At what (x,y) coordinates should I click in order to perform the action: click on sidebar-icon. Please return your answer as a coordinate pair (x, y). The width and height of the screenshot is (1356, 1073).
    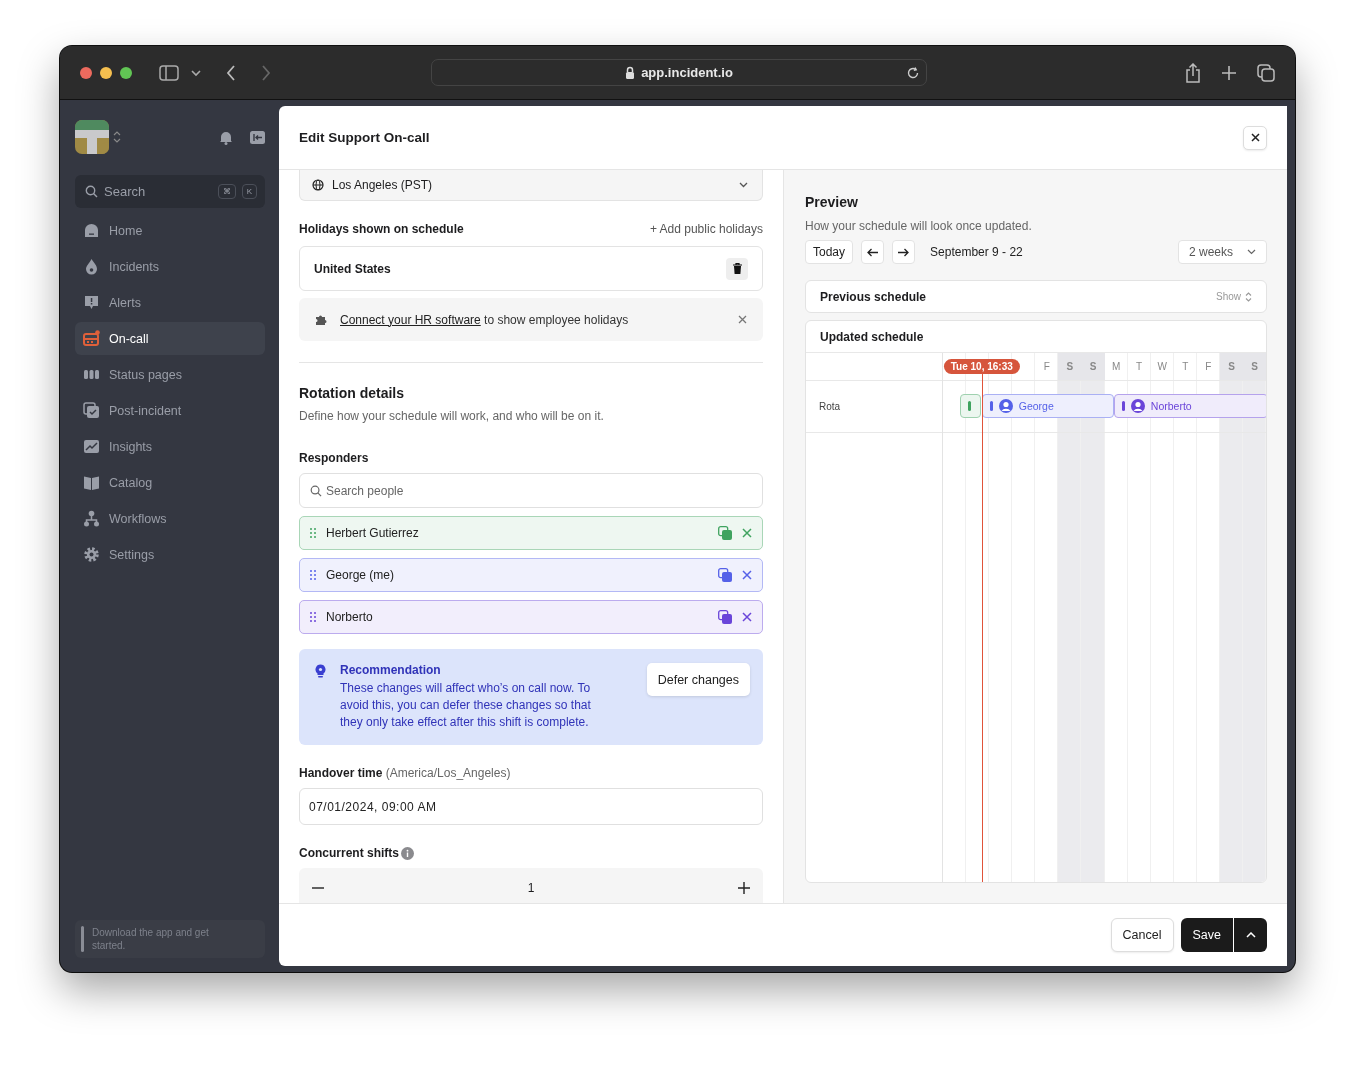
    Looking at the image, I should click on (169, 72).